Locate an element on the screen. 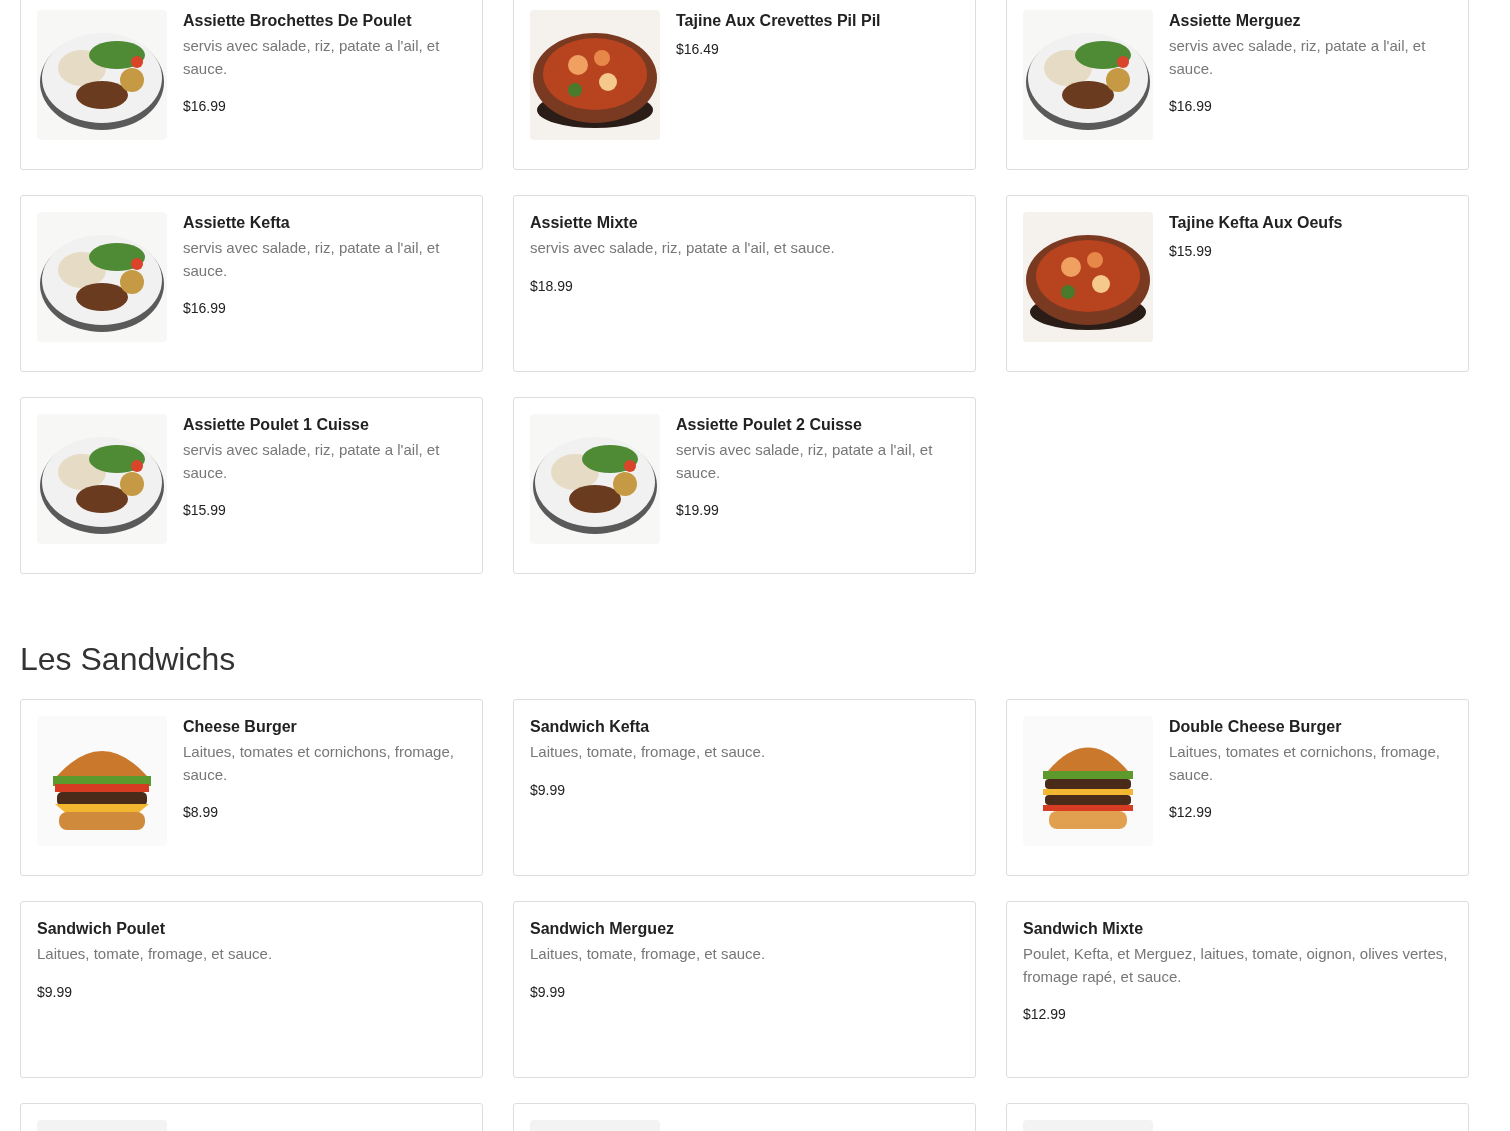  item-name: Tajine Kefta Aux Oeufs is located at coordinates (1256, 223).